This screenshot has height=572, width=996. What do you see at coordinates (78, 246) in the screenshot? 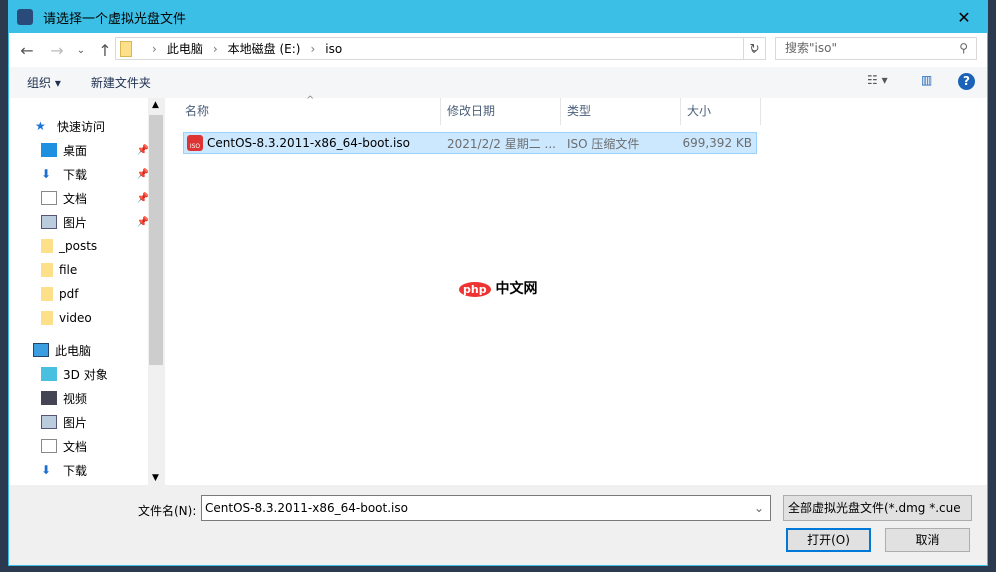
I see `nav-label: _posts` at bounding box center [78, 246].